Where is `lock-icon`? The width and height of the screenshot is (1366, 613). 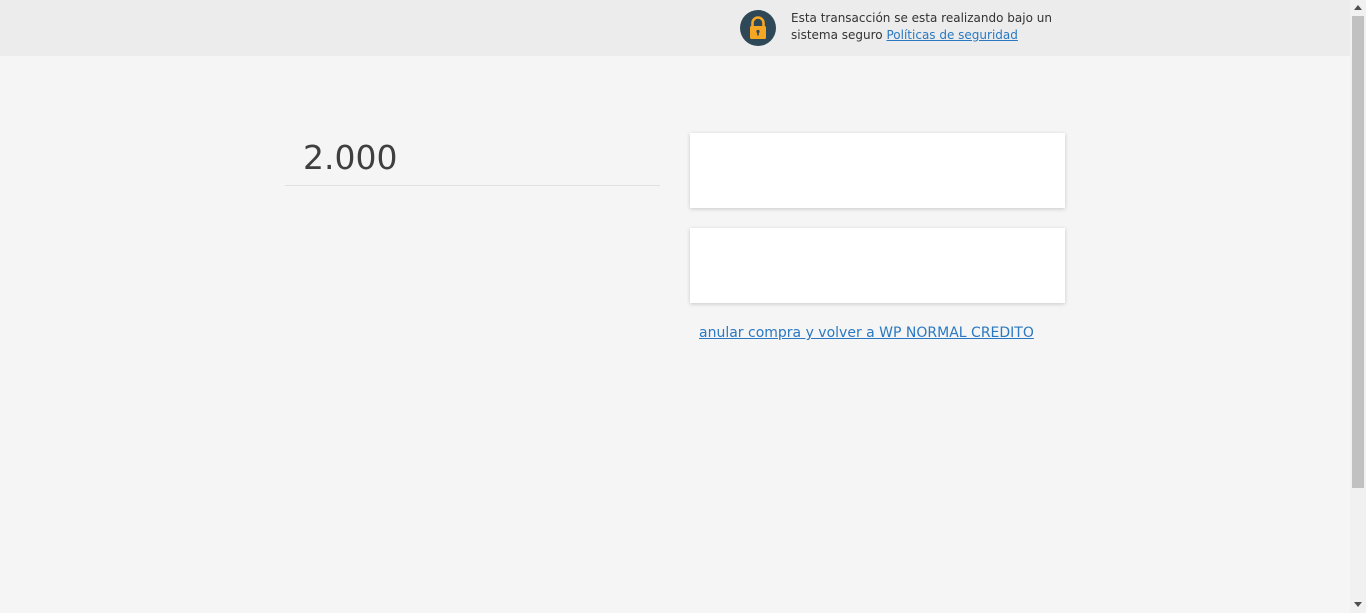
lock-icon is located at coordinates (758, 28).